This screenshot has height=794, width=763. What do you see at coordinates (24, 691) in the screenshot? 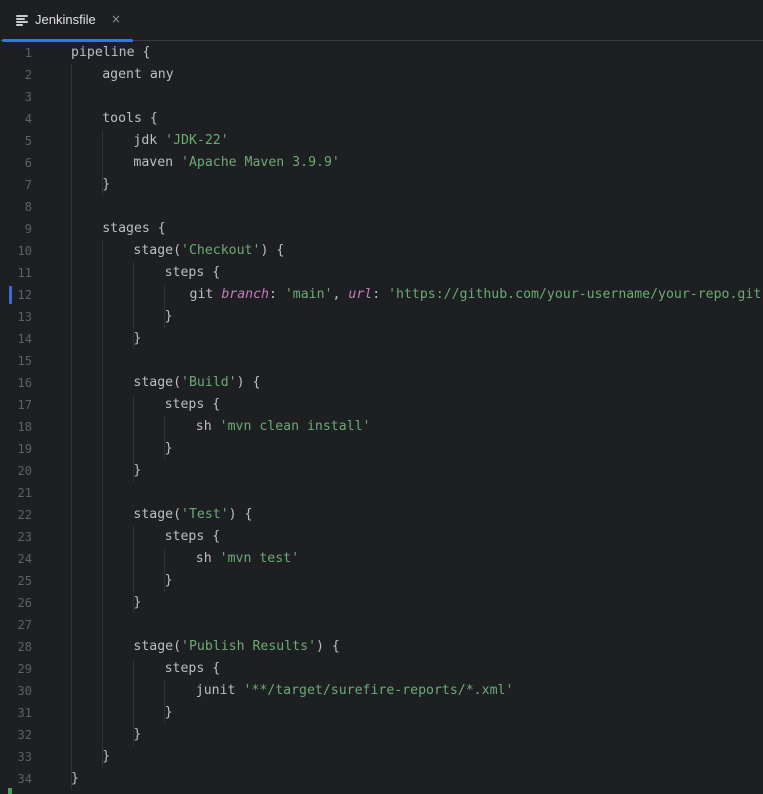
I see `line-number: 30` at bounding box center [24, 691].